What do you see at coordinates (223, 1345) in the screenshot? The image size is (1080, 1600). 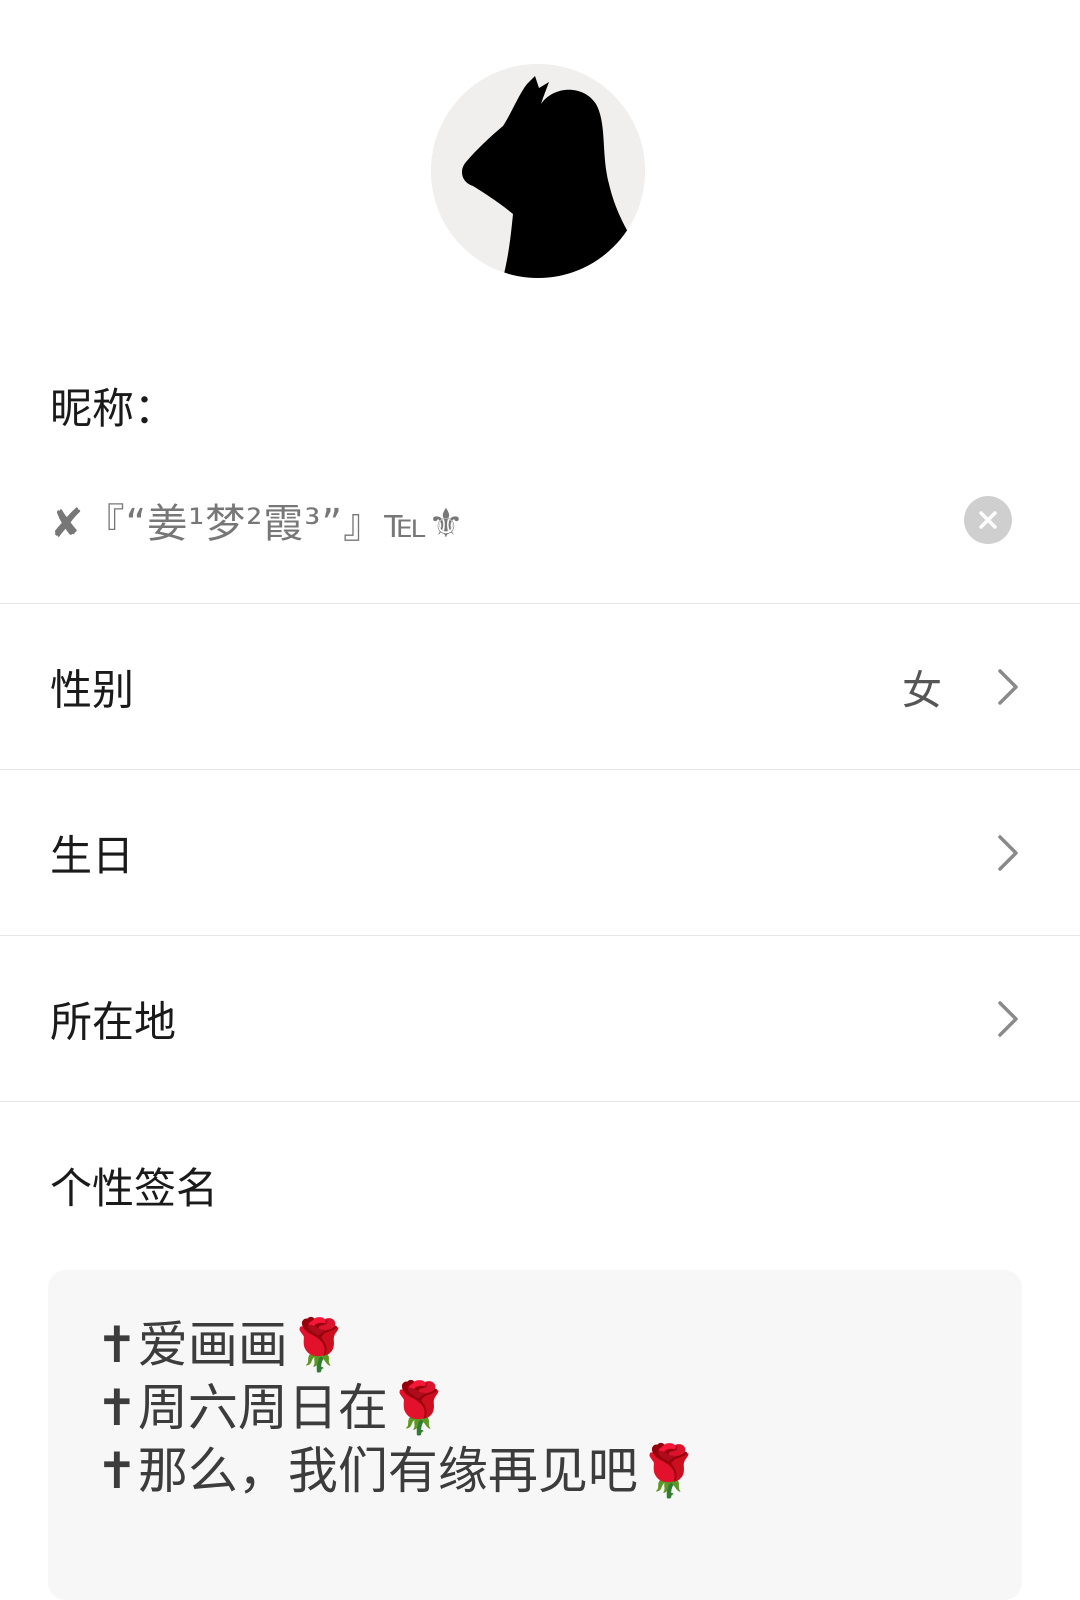 I see `signature-line: ✝爱画画🌹` at bounding box center [223, 1345].